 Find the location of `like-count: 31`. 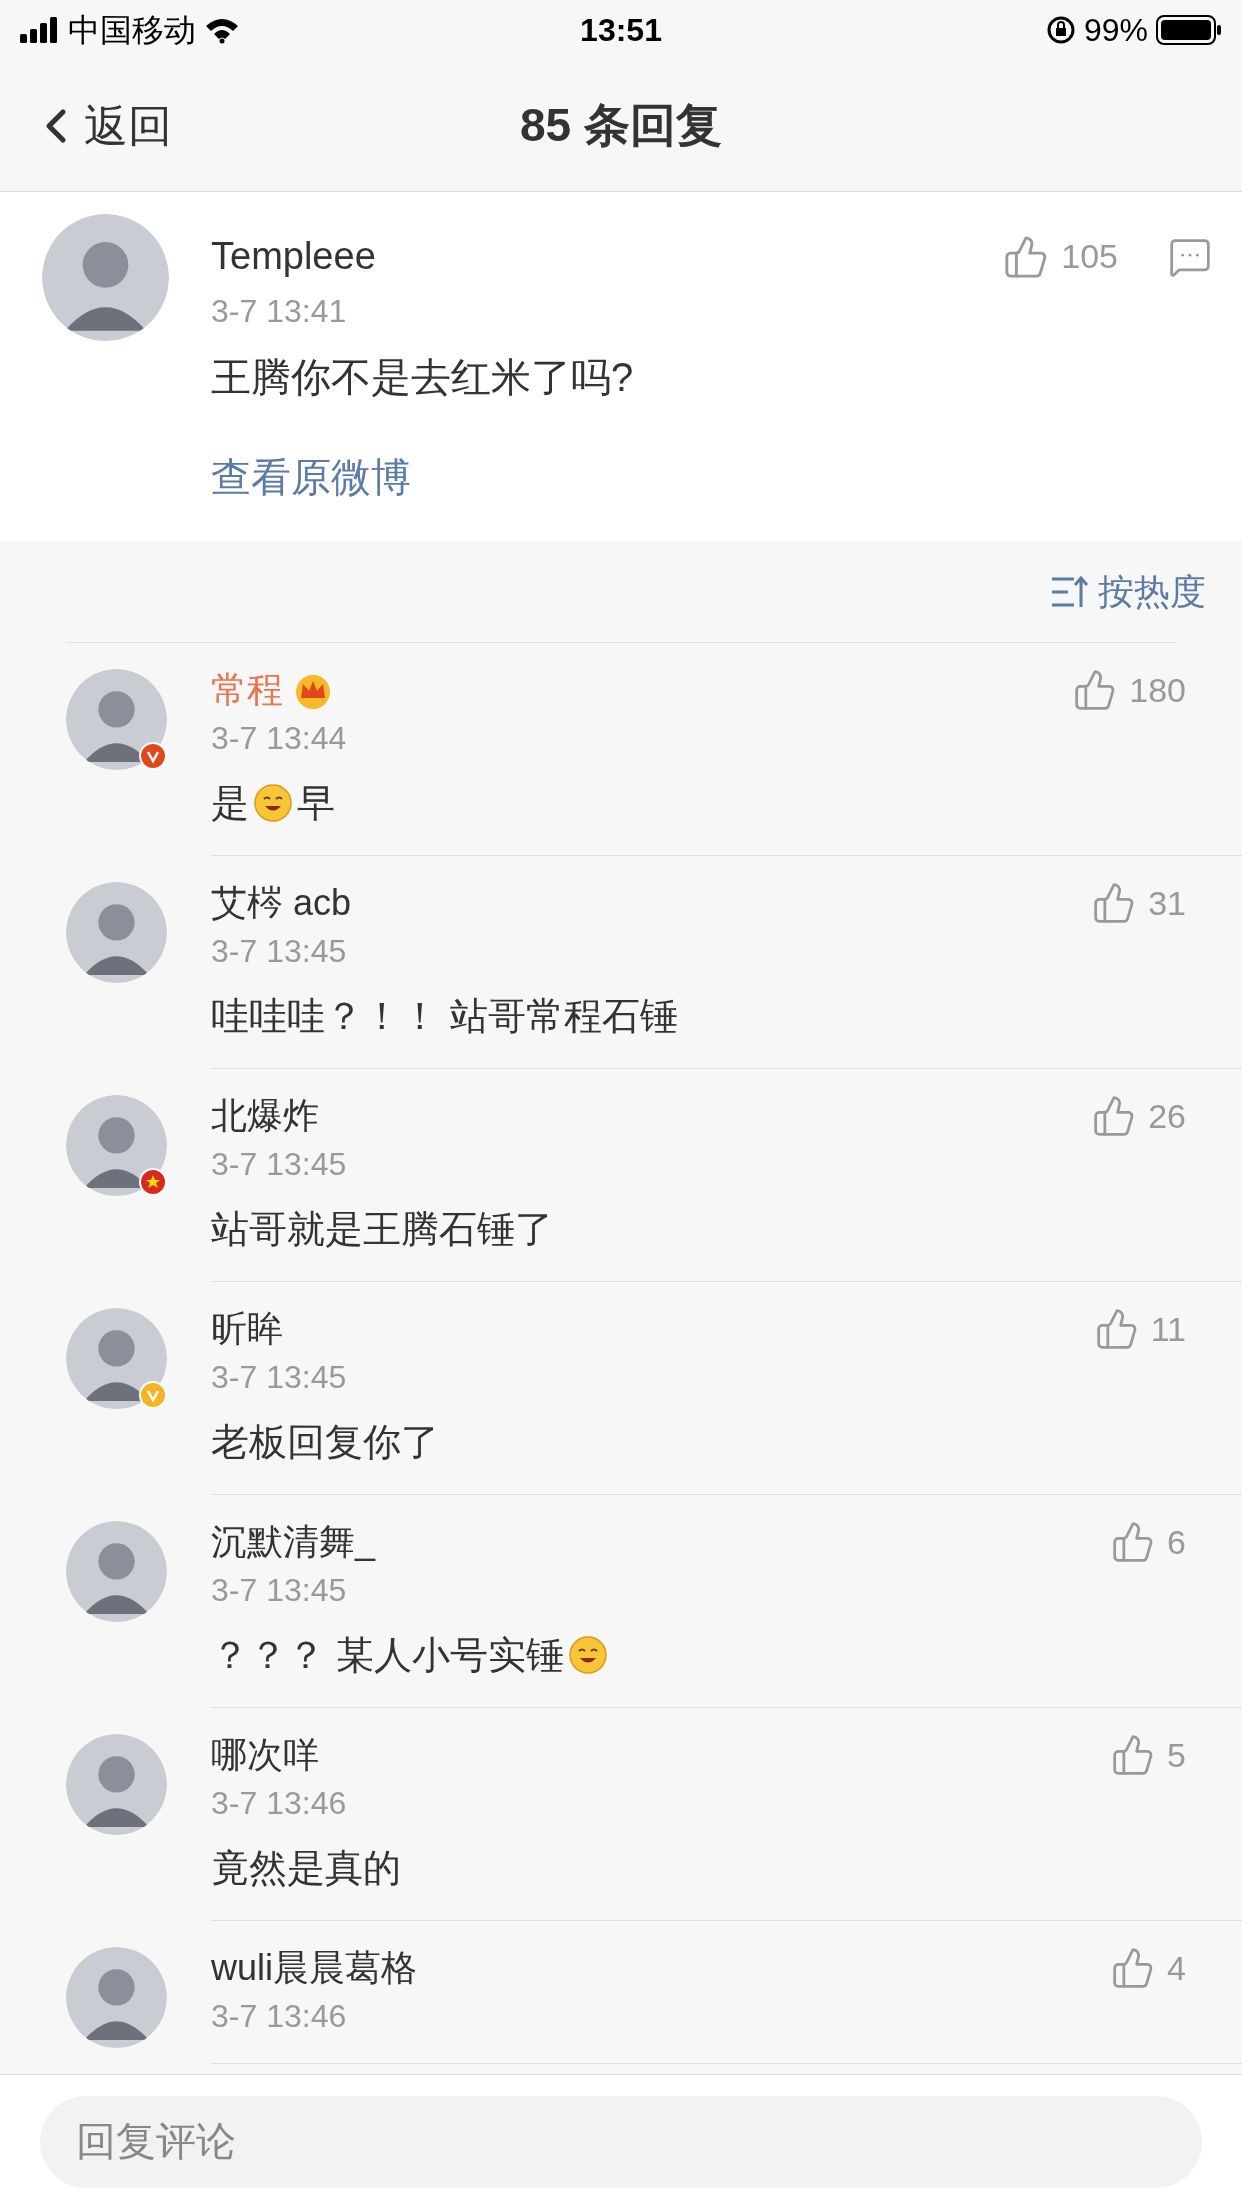

like-count: 31 is located at coordinates (1167, 903).